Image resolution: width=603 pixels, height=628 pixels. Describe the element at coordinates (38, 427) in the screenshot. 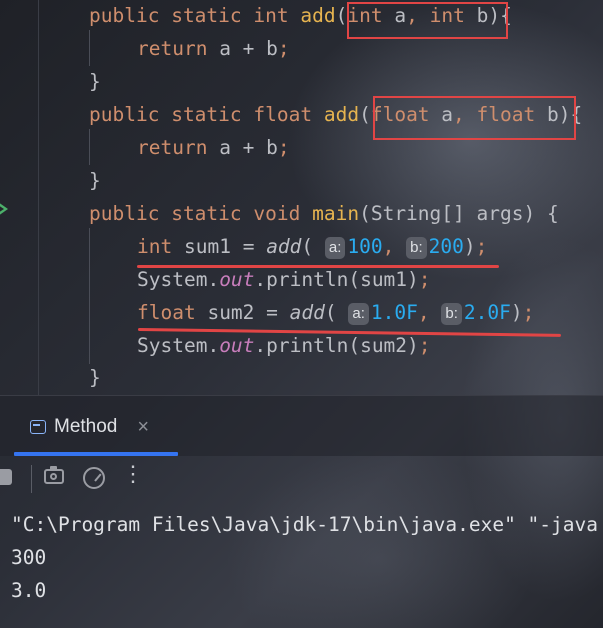

I see `method-tab-icon` at that location.